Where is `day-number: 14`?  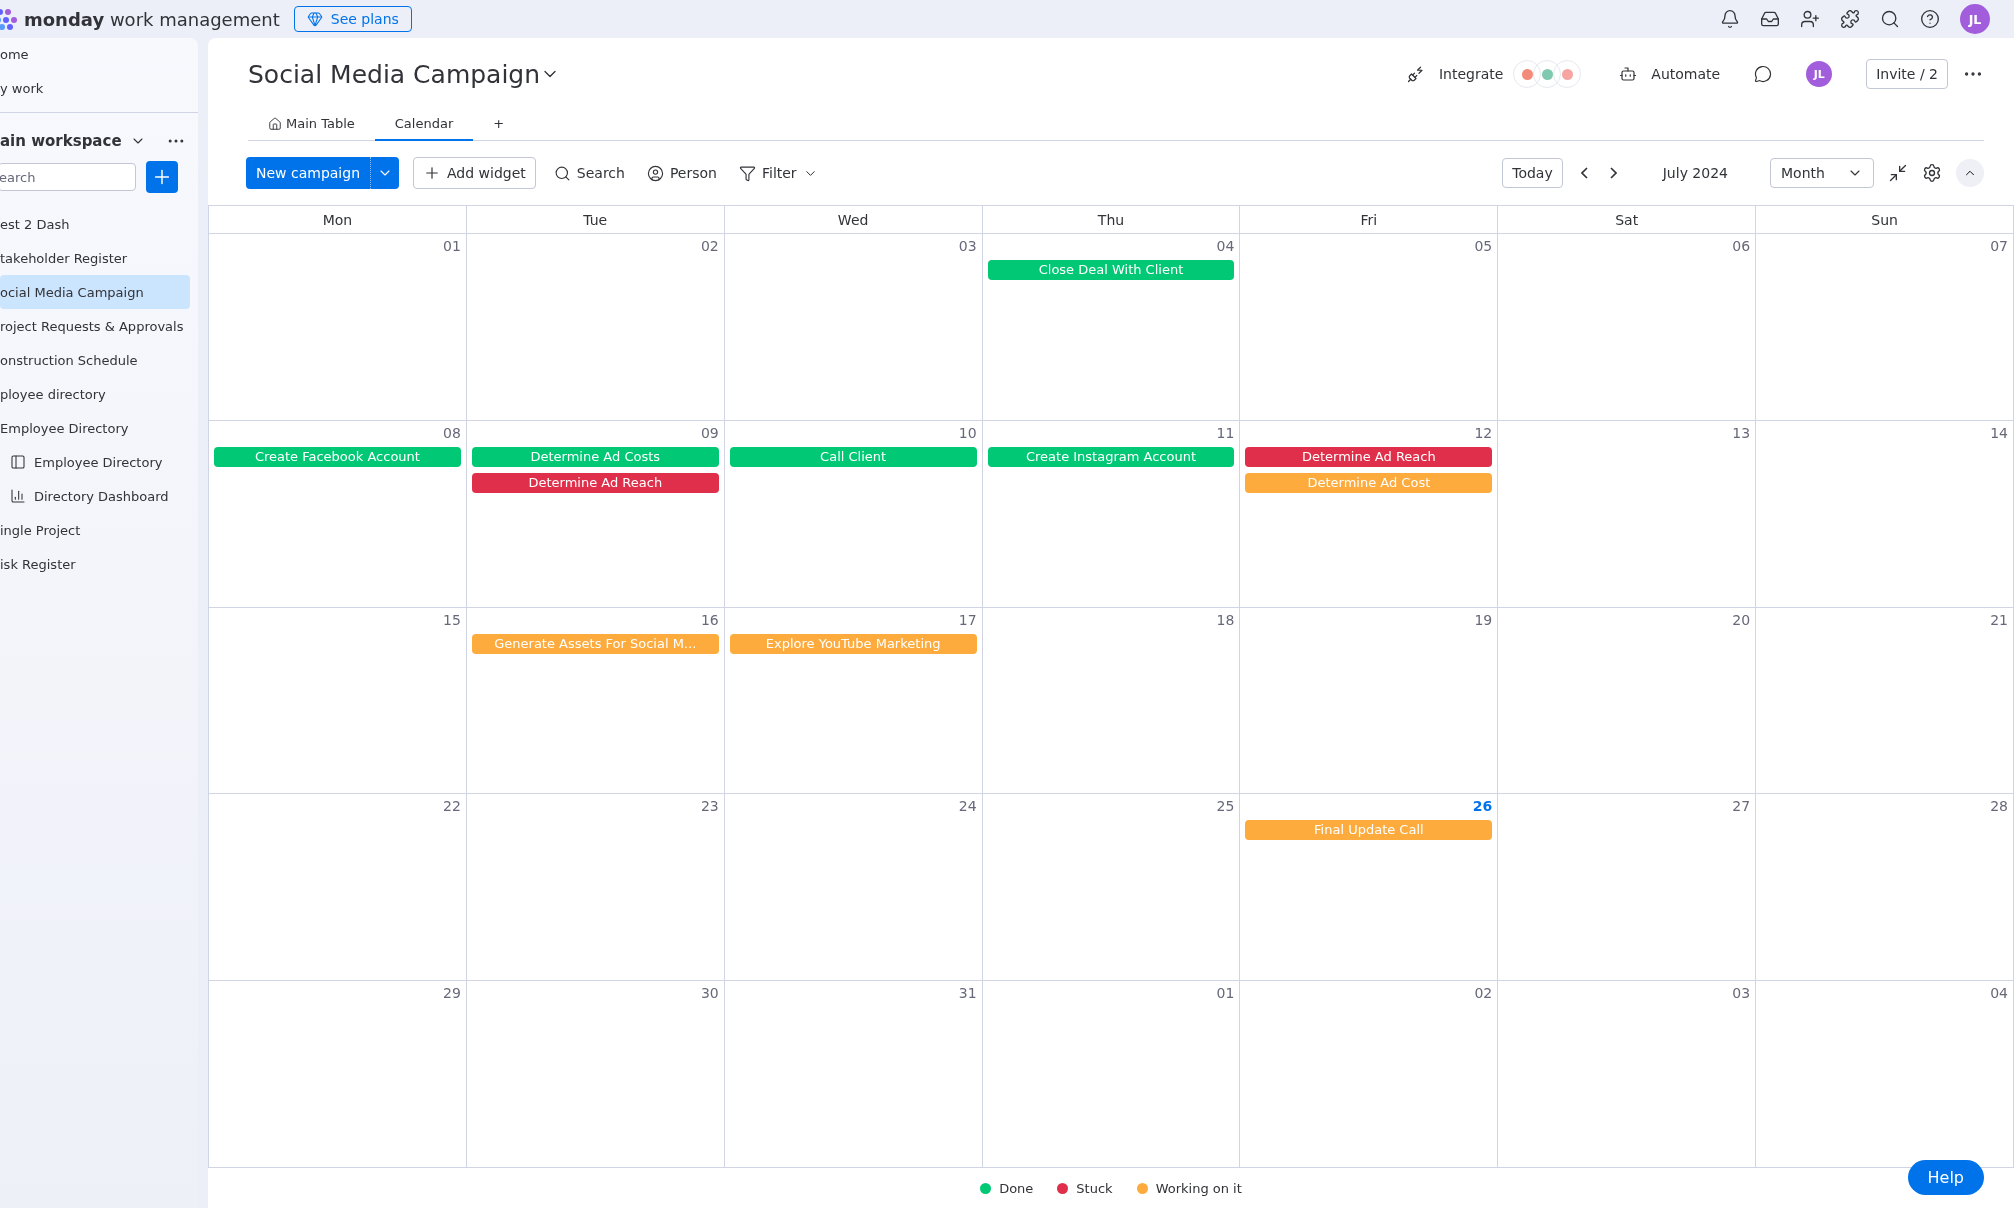 day-number: 14 is located at coordinates (1999, 432).